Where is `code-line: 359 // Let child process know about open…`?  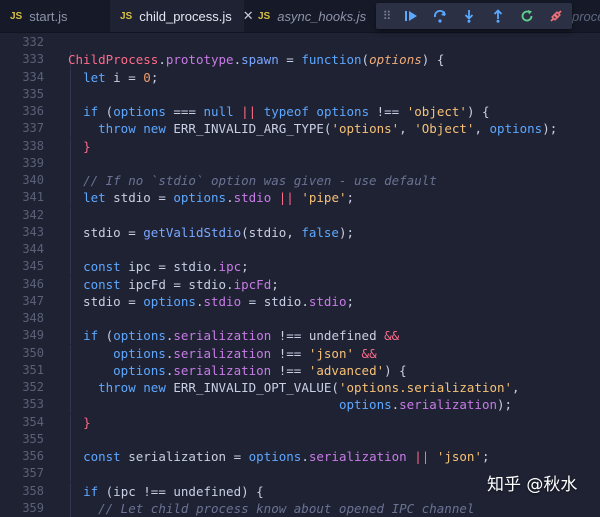
code-line: 359 // Let child process know about open… is located at coordinates (300, 508).